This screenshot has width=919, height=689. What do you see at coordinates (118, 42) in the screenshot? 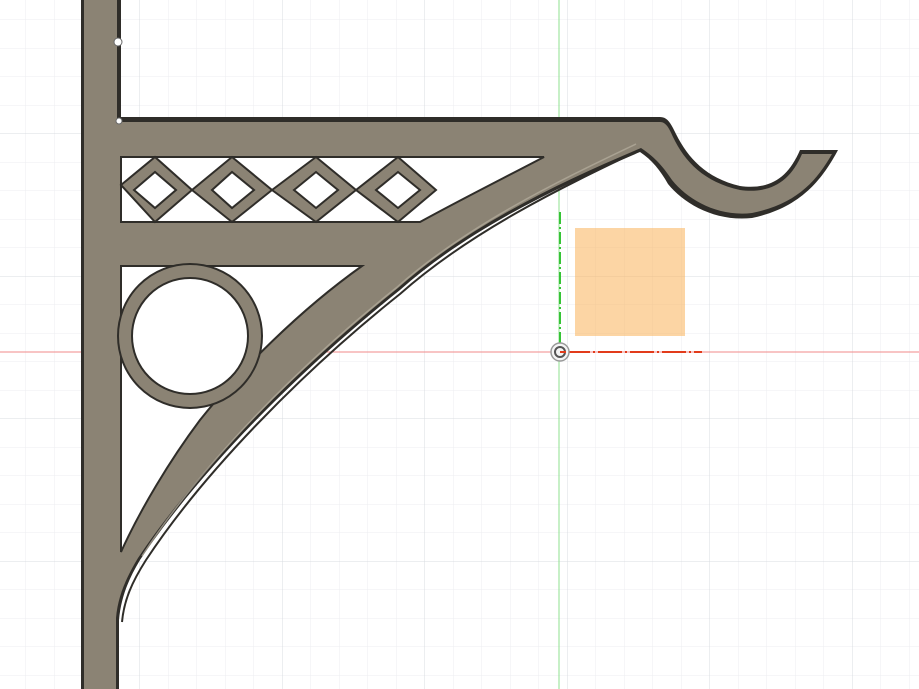
I see `vertex-point-icon` at bounding box center [118, 42].